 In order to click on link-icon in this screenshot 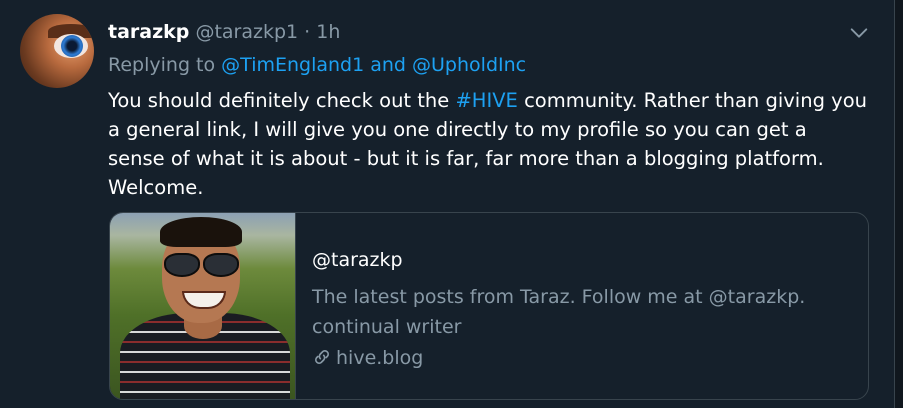, I will do `click(322, 357)`.